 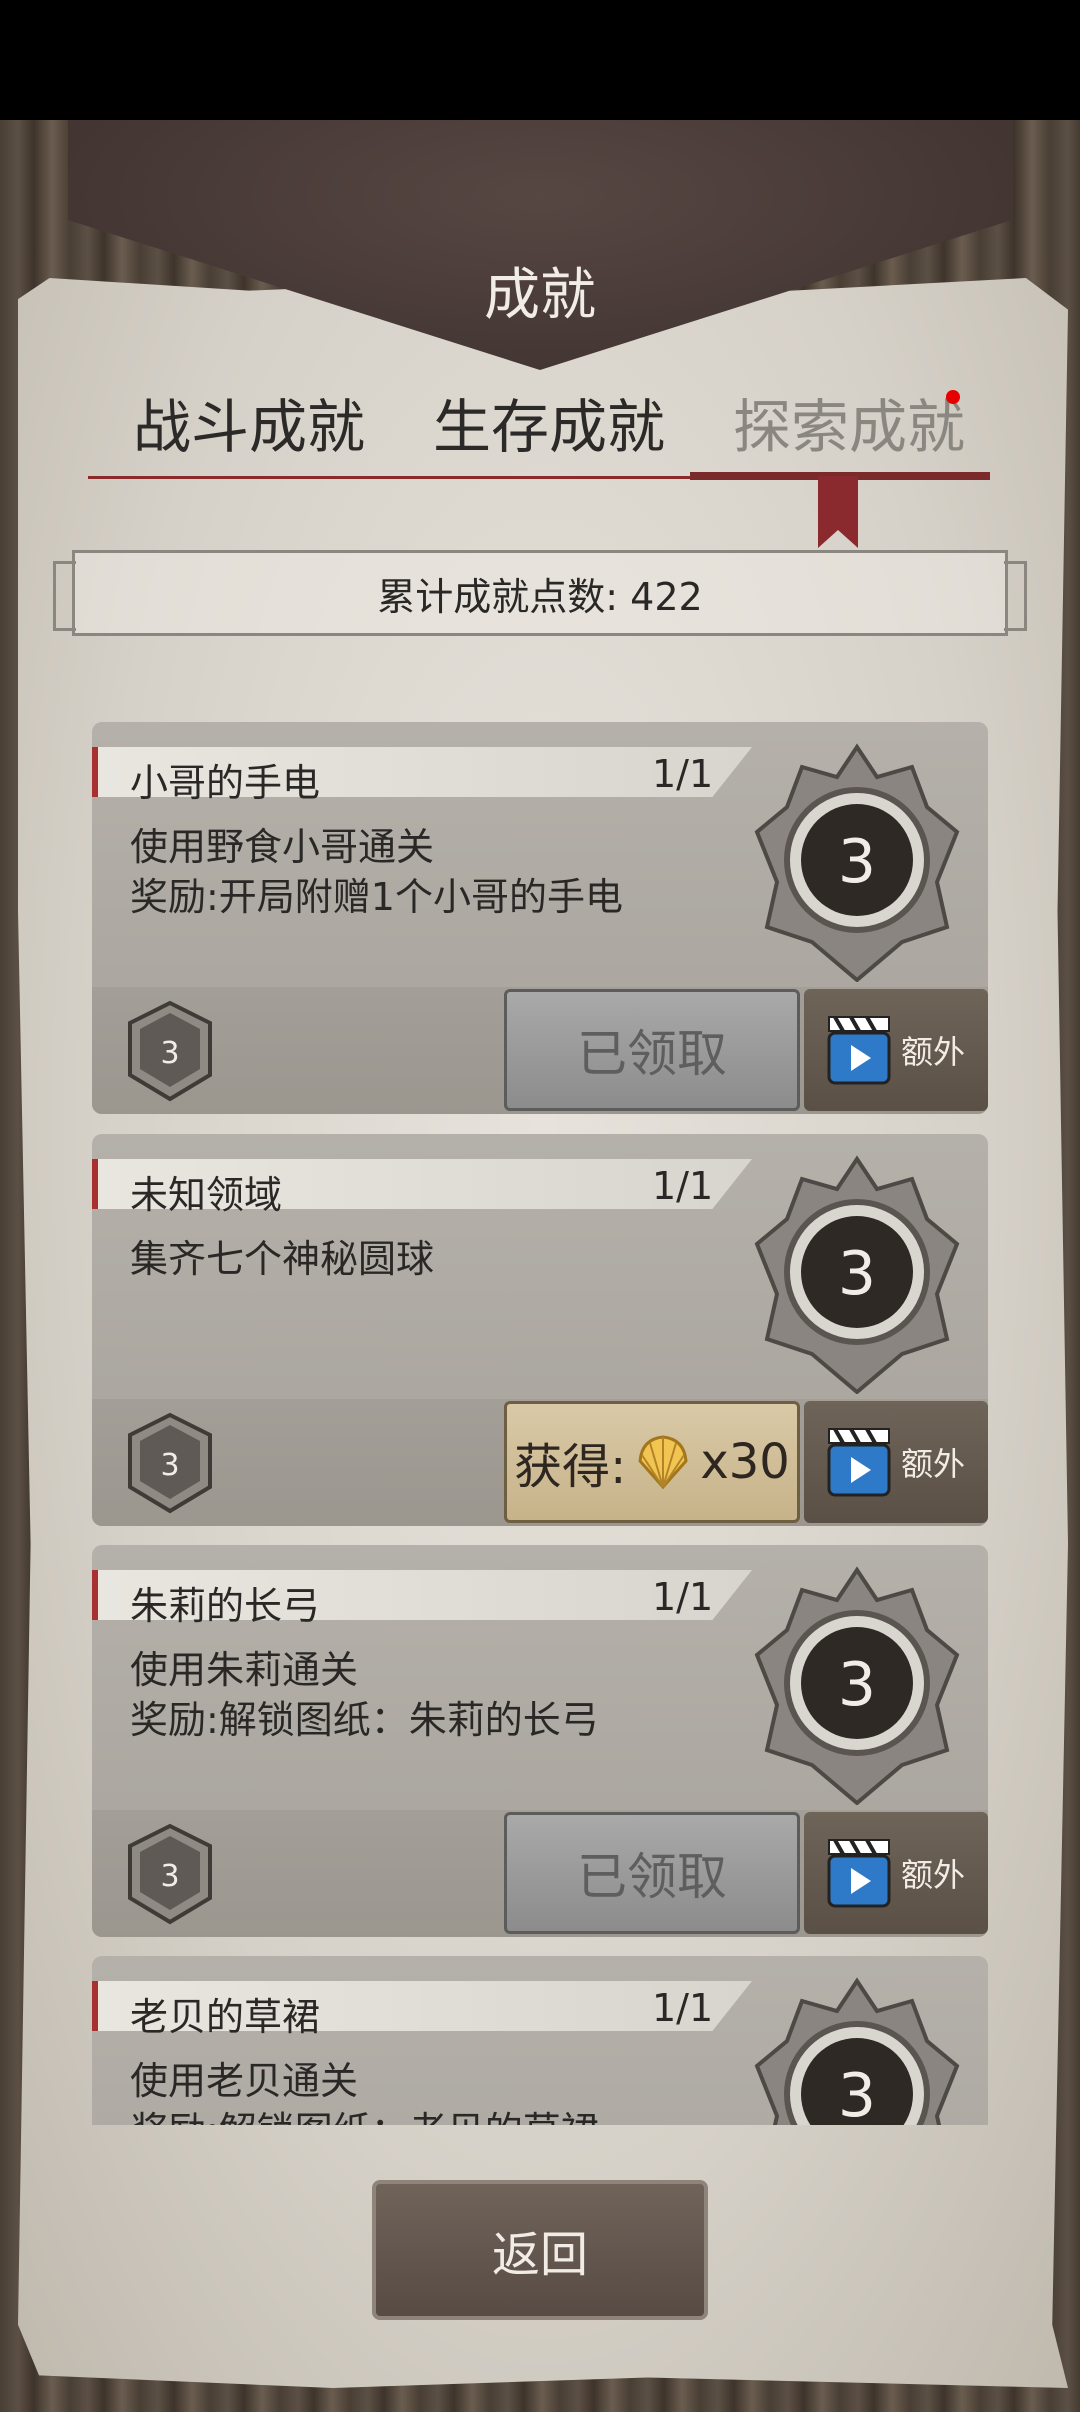 What do you see at coordinates (540, 1330) in the screenshot?
I see `achievement-card: 未知领域 1/1 集齐七个神秘圆球 3 3 获得: x30 额外` at bounding box center [540, 1330].